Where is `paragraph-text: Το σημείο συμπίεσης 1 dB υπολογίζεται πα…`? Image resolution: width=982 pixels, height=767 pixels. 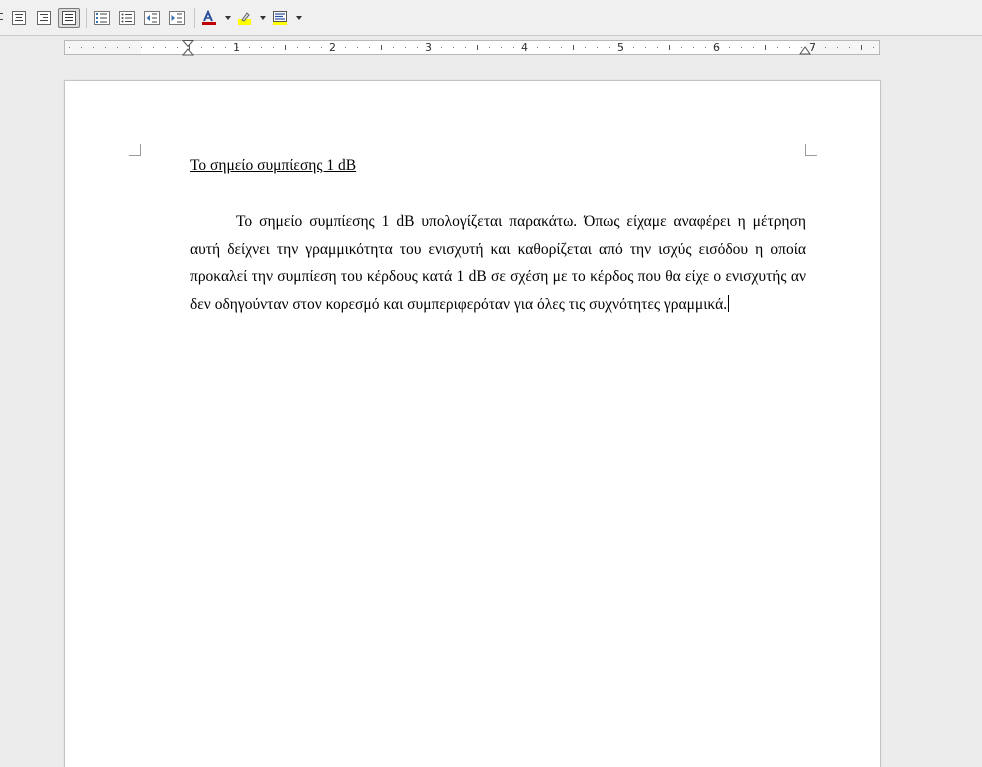 paragraph-text: Το σημείο συμπίεσης 1 dB υπολογίζεται πα… is located at coordinates (498, 263).